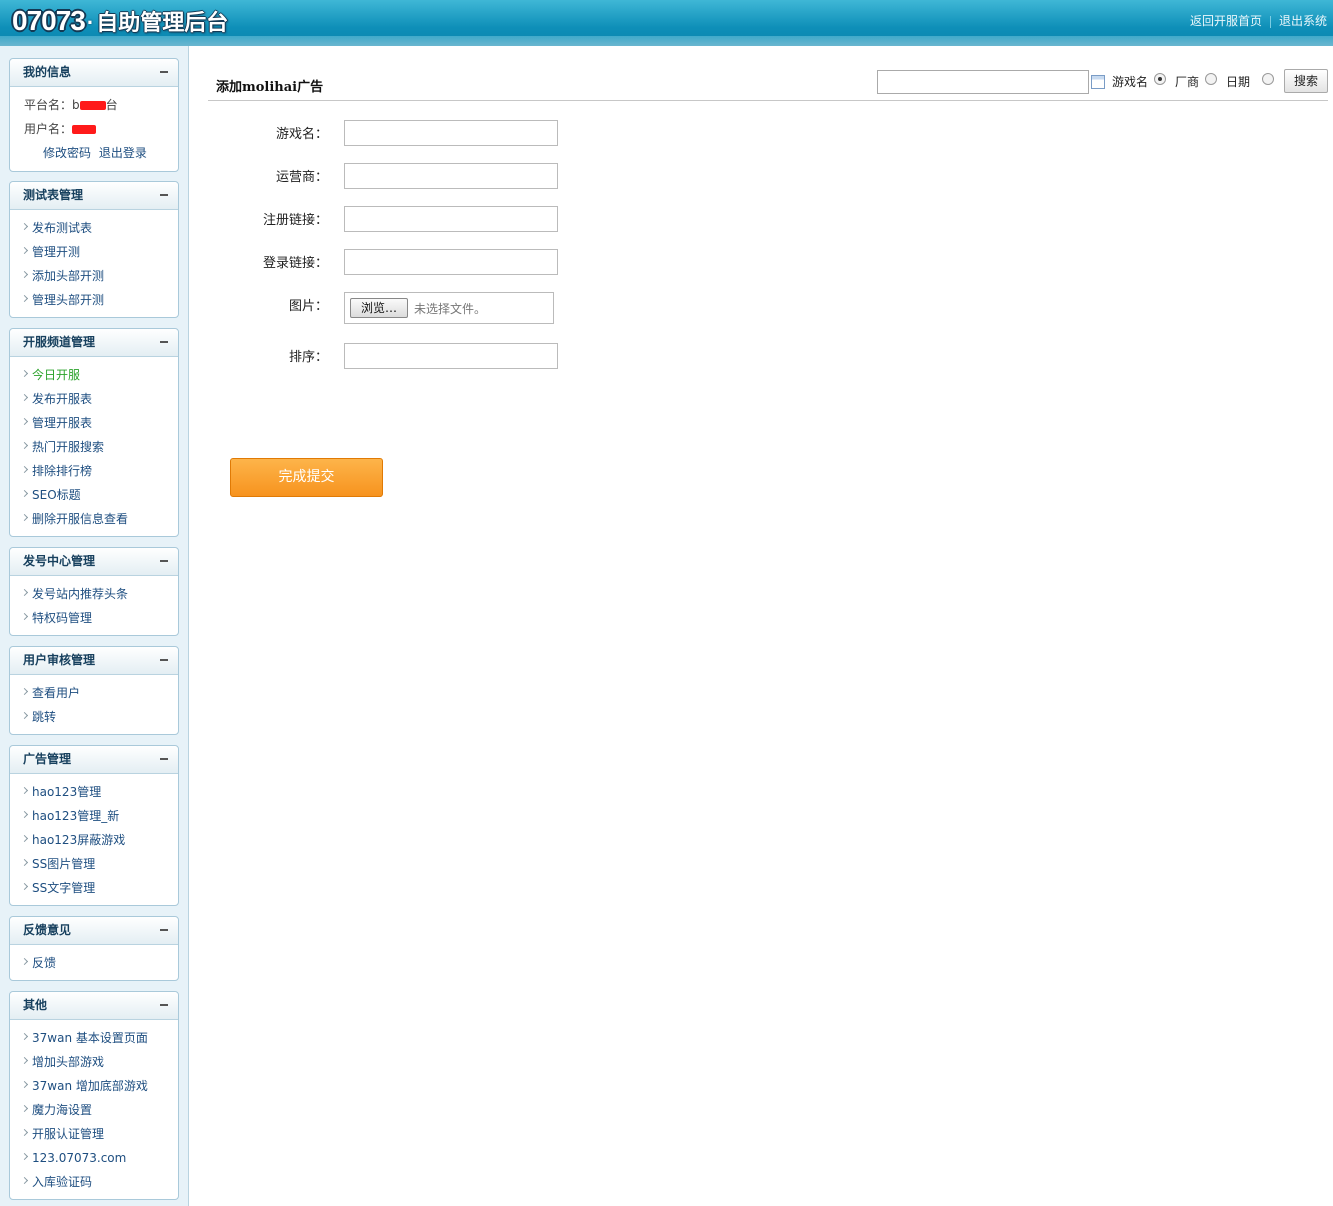 This screenshot has width=1333, height=1206. I want to click on search-button: 搜索, so click(1306, 81).